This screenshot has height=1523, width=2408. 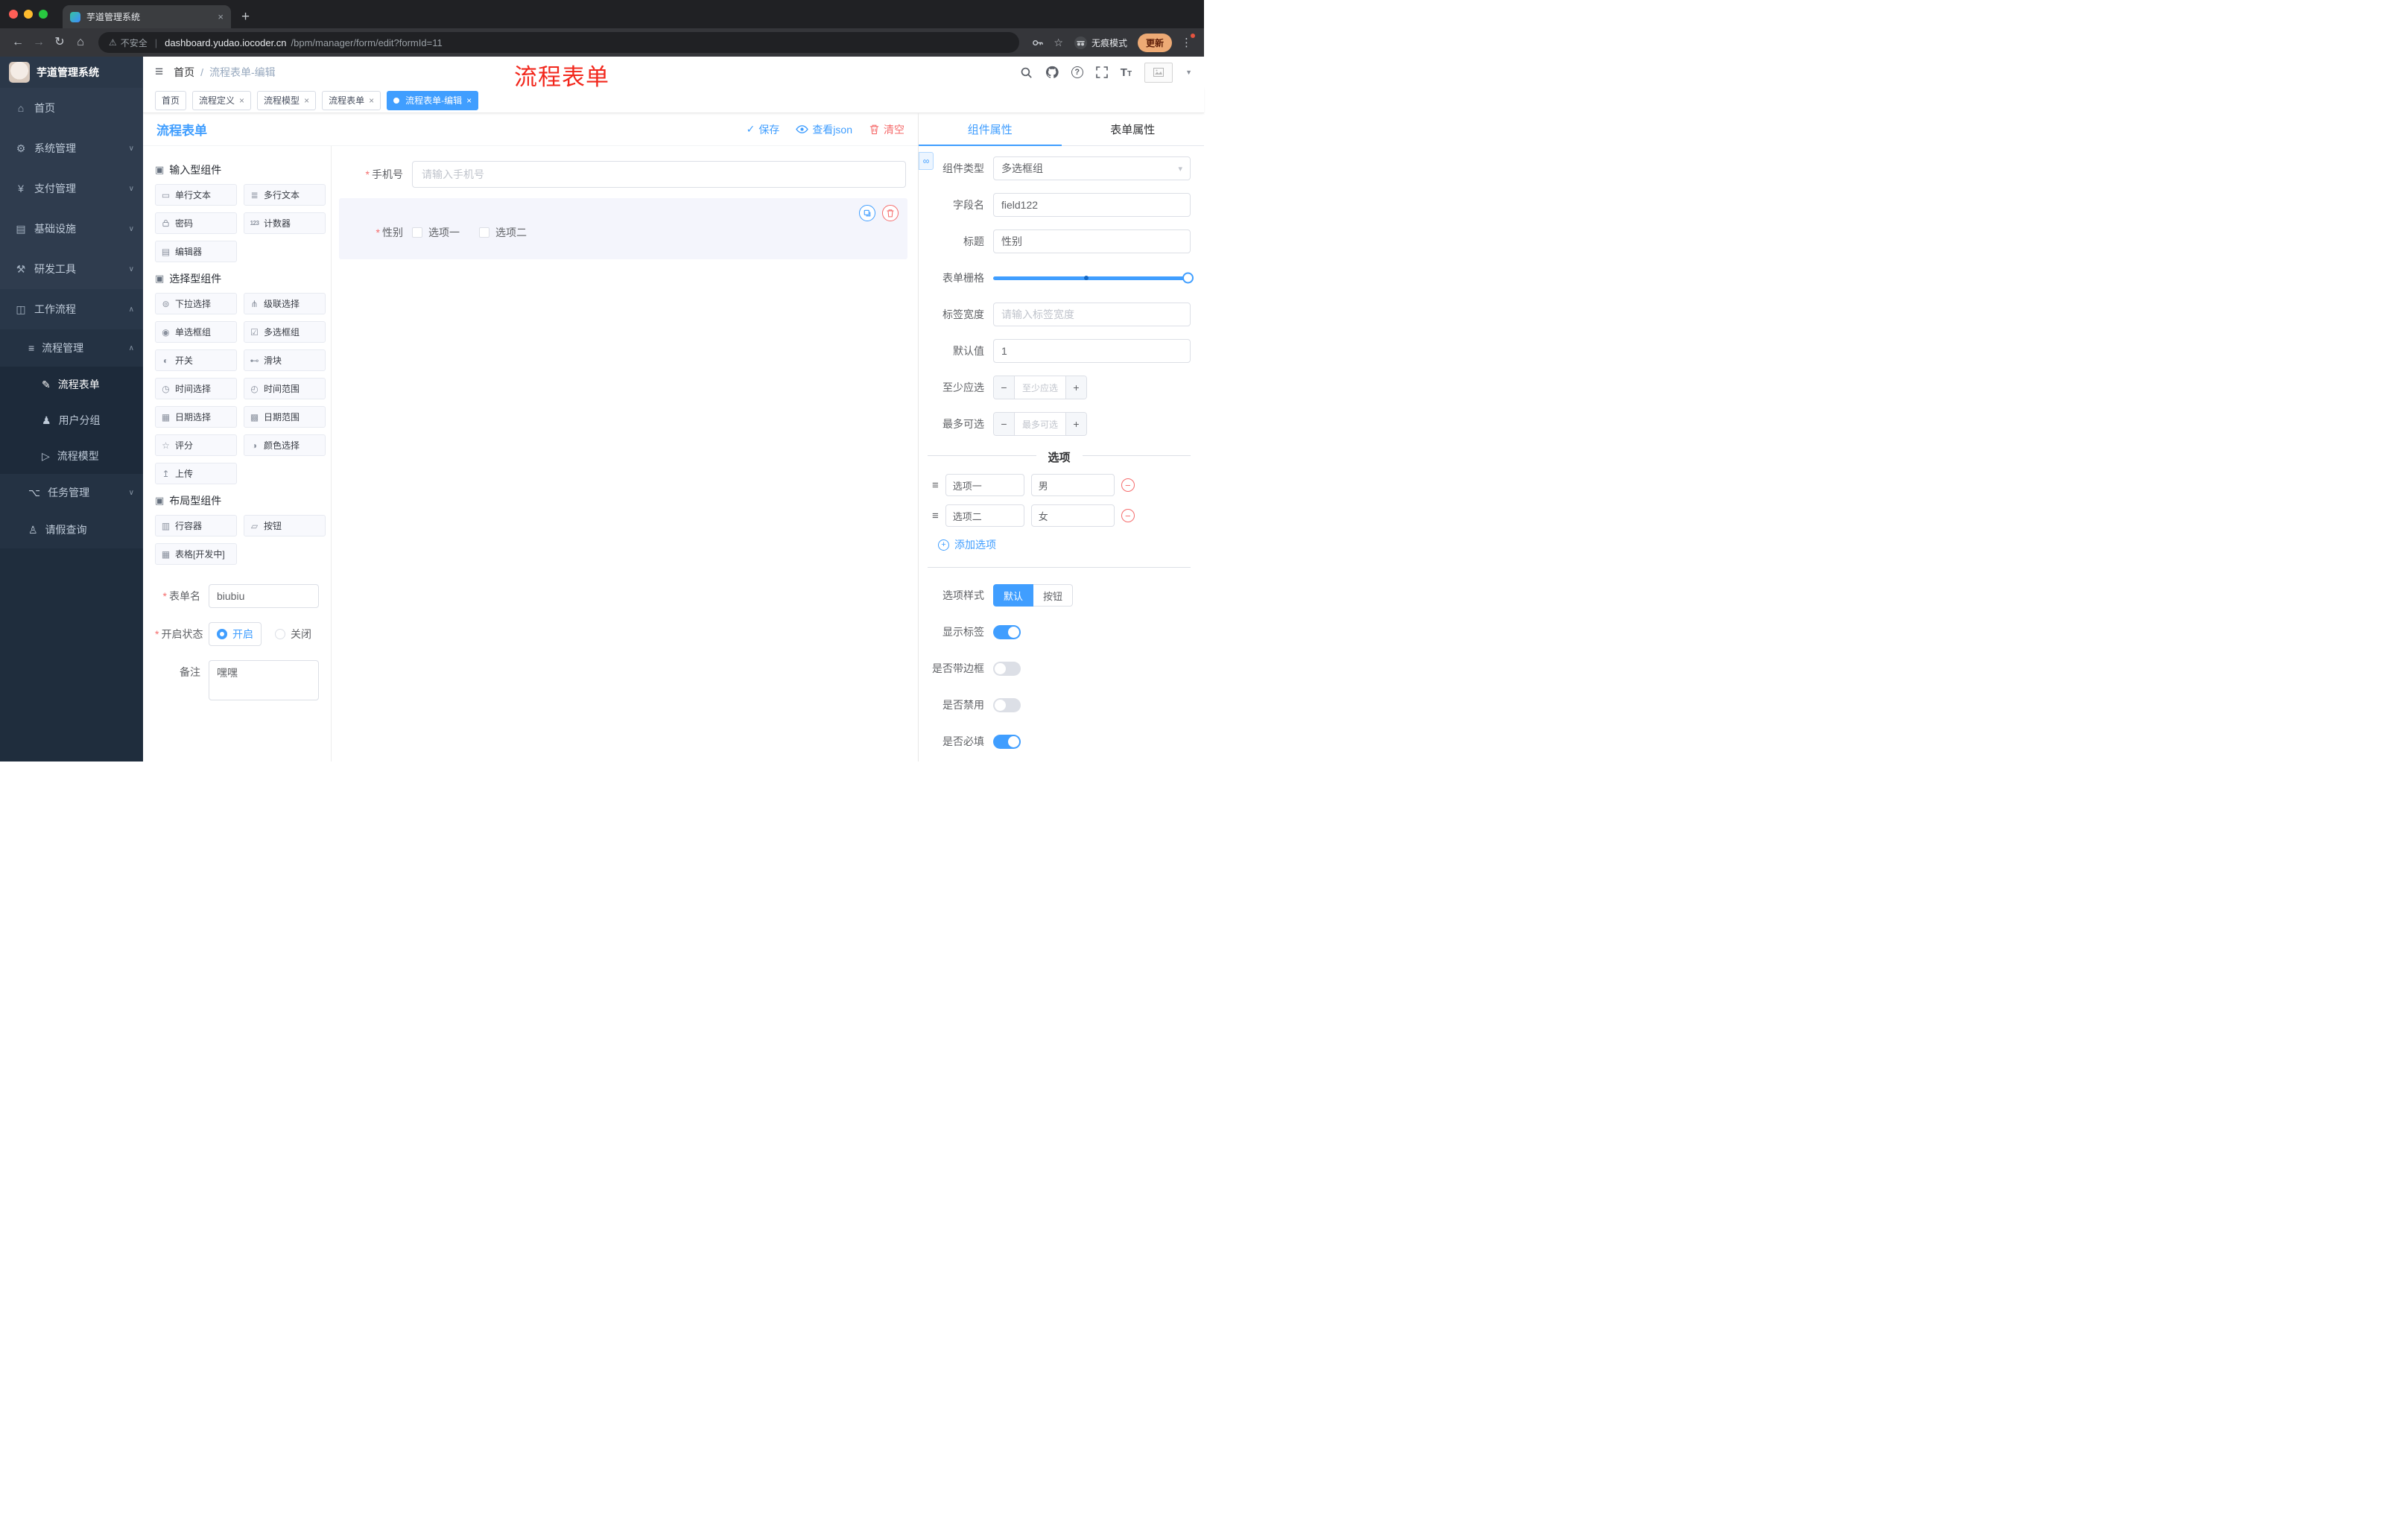 I want to click on sidebar-item-user-groups: ♟ 用户分组, so click(x=71, y=420).